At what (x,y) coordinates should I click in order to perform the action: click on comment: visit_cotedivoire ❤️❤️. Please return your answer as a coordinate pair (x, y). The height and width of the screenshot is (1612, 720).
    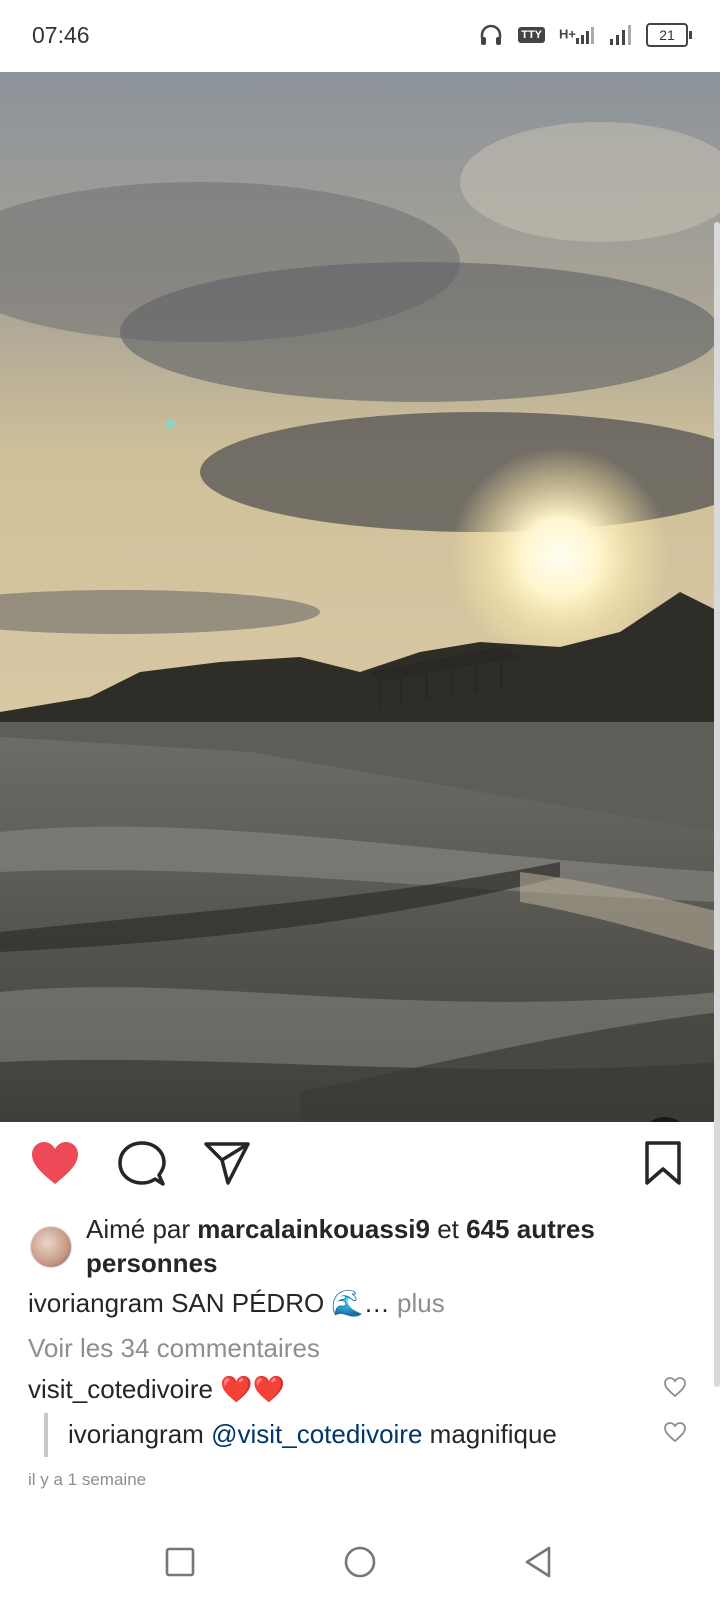
    Looking at the image, I should click on (156, 1389).